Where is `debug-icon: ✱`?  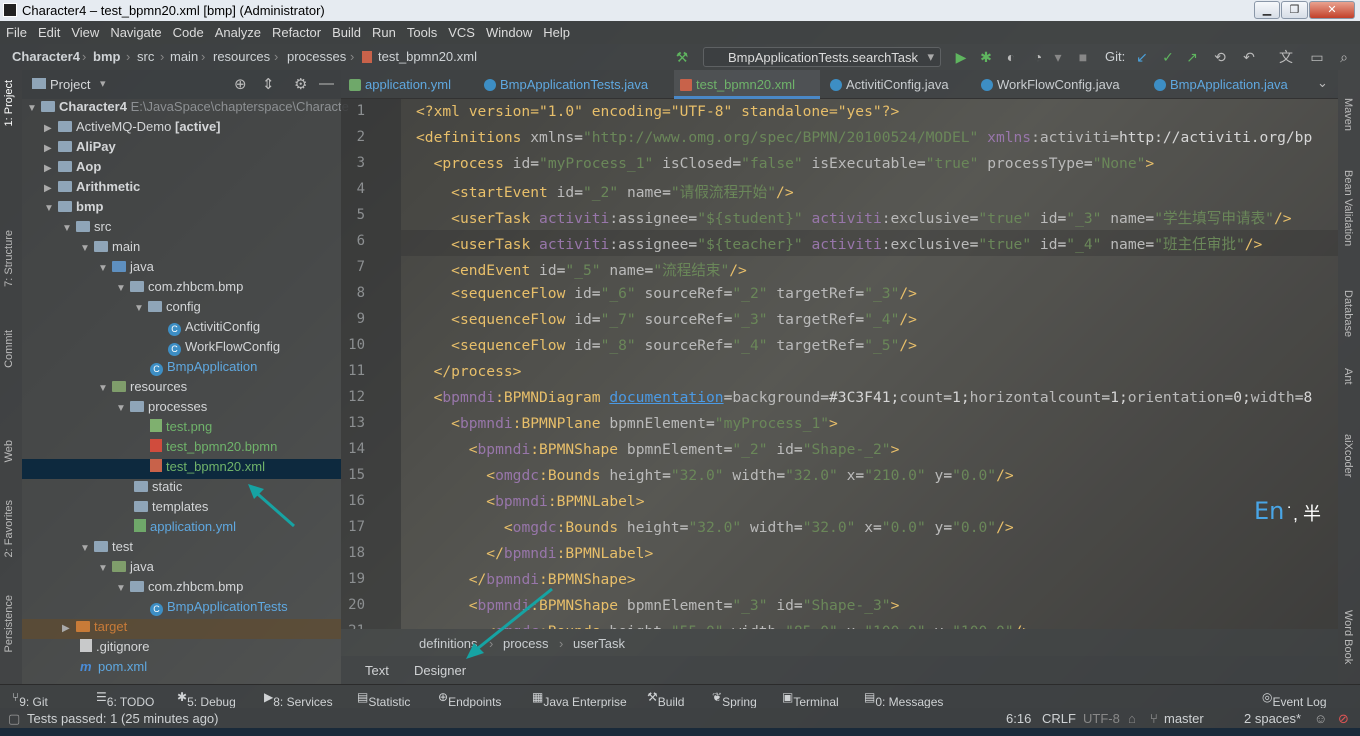 debug-icon: ✱ is located at coordinates (986, 57).